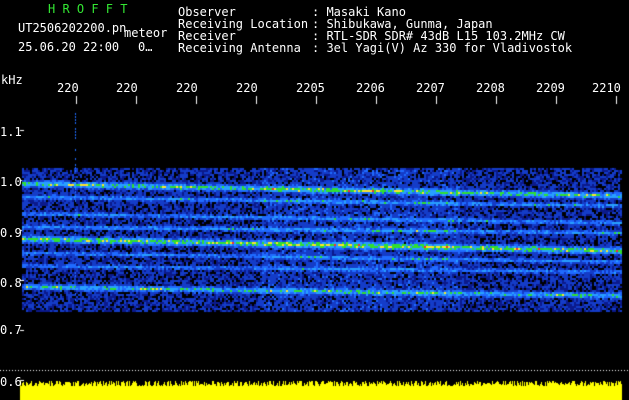 The image size is (629, 400). I want to click on y-tick-label: 0.8, so click(11, 283).